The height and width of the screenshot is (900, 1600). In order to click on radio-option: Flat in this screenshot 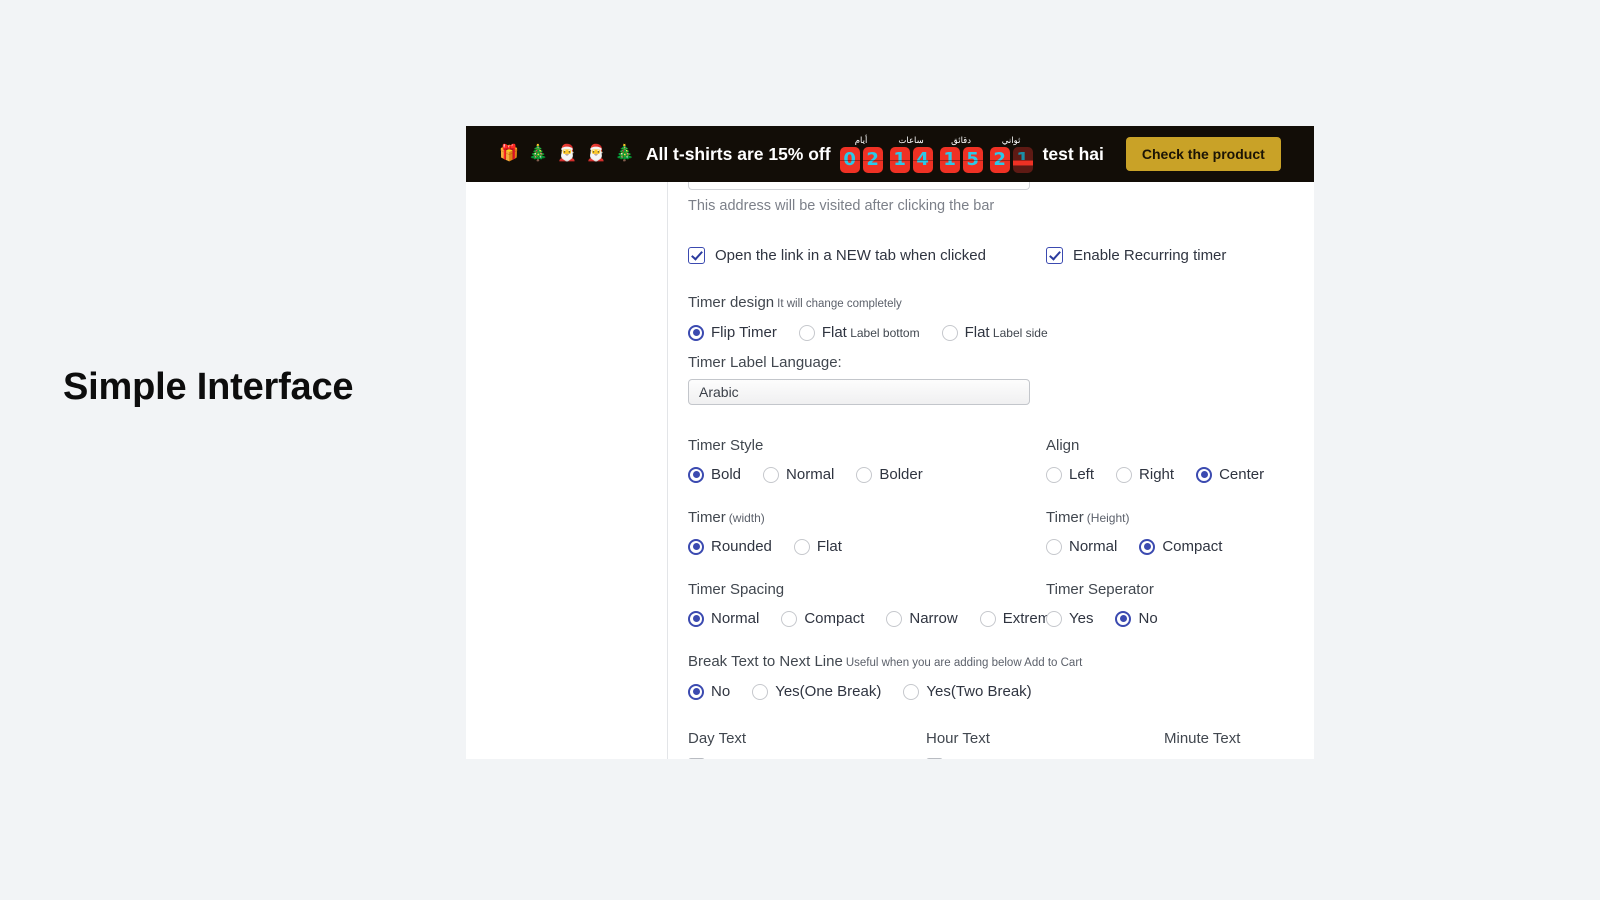, I will do `click(817, 546)`.